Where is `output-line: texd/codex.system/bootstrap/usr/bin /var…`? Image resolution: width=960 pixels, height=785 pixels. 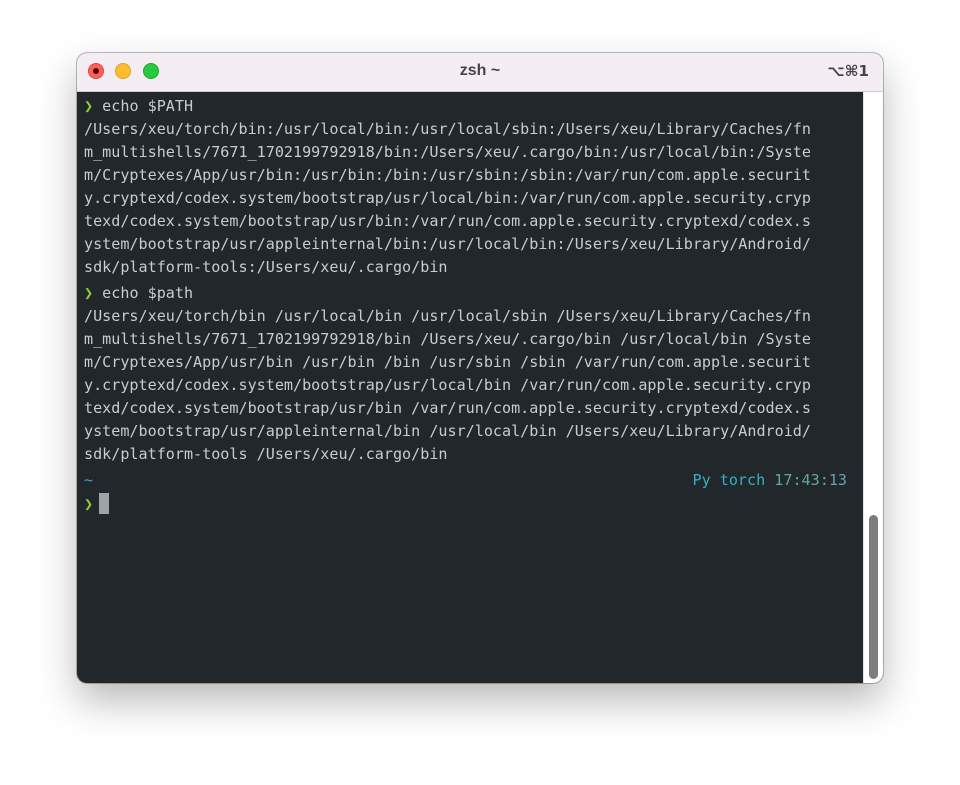 output-line: texd/codex.system/bootstrap/usr/bin /var… is located at coordinates (447, 408).